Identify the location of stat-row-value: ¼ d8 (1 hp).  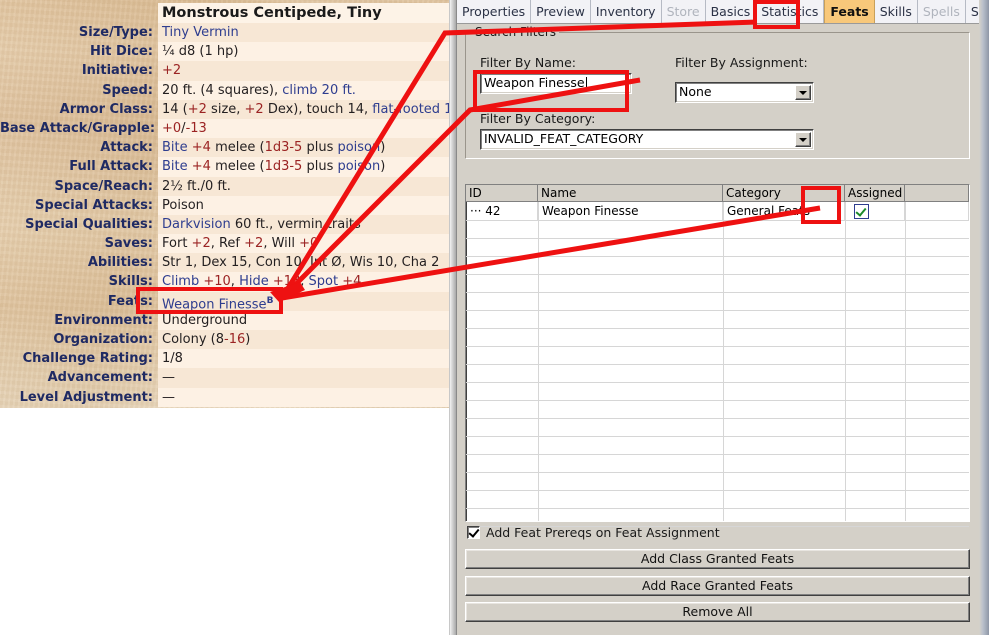
(304, 52).